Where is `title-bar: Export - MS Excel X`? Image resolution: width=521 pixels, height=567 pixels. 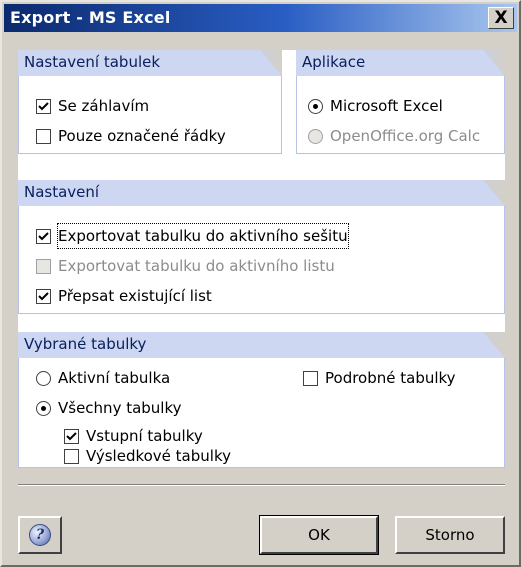 title-bar: Export - MS Excel X is located at coordinates (260, 18).